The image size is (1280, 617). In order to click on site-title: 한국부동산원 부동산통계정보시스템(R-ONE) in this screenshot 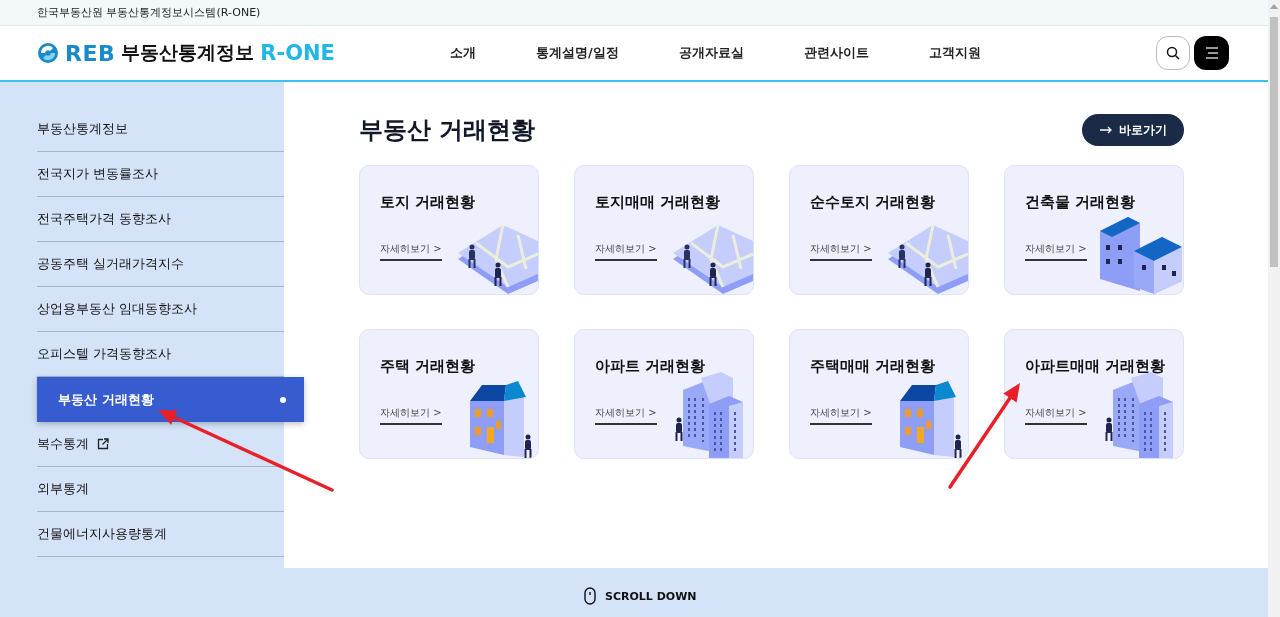, I will do `click(149, 12)`.